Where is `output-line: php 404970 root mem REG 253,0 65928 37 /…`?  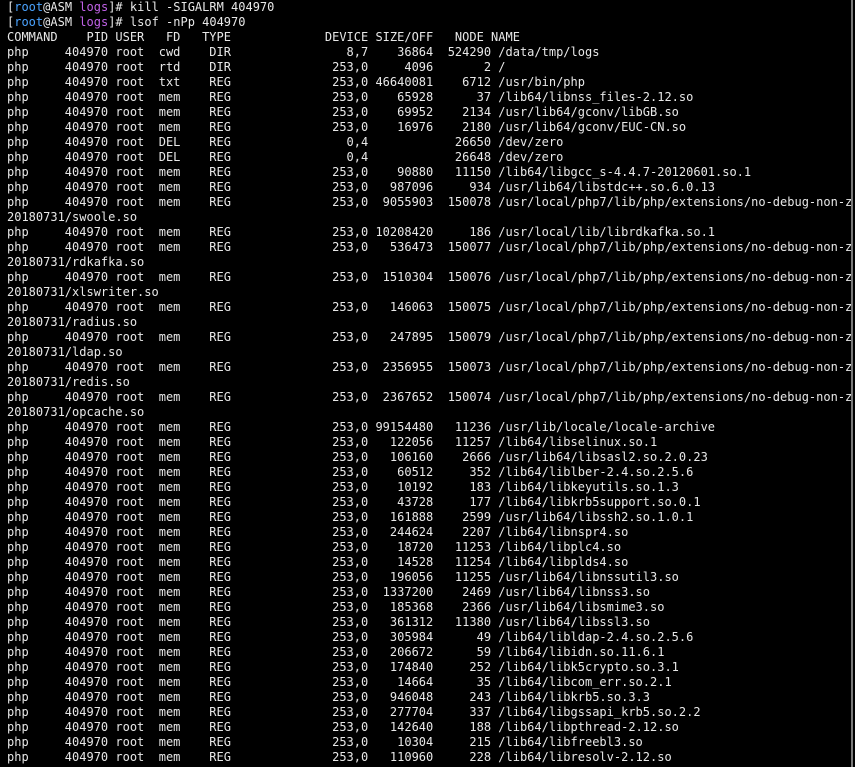 output-line: php 404970 root mem REG 253,0 65928 37 /… is located at coordinates (350, 97).